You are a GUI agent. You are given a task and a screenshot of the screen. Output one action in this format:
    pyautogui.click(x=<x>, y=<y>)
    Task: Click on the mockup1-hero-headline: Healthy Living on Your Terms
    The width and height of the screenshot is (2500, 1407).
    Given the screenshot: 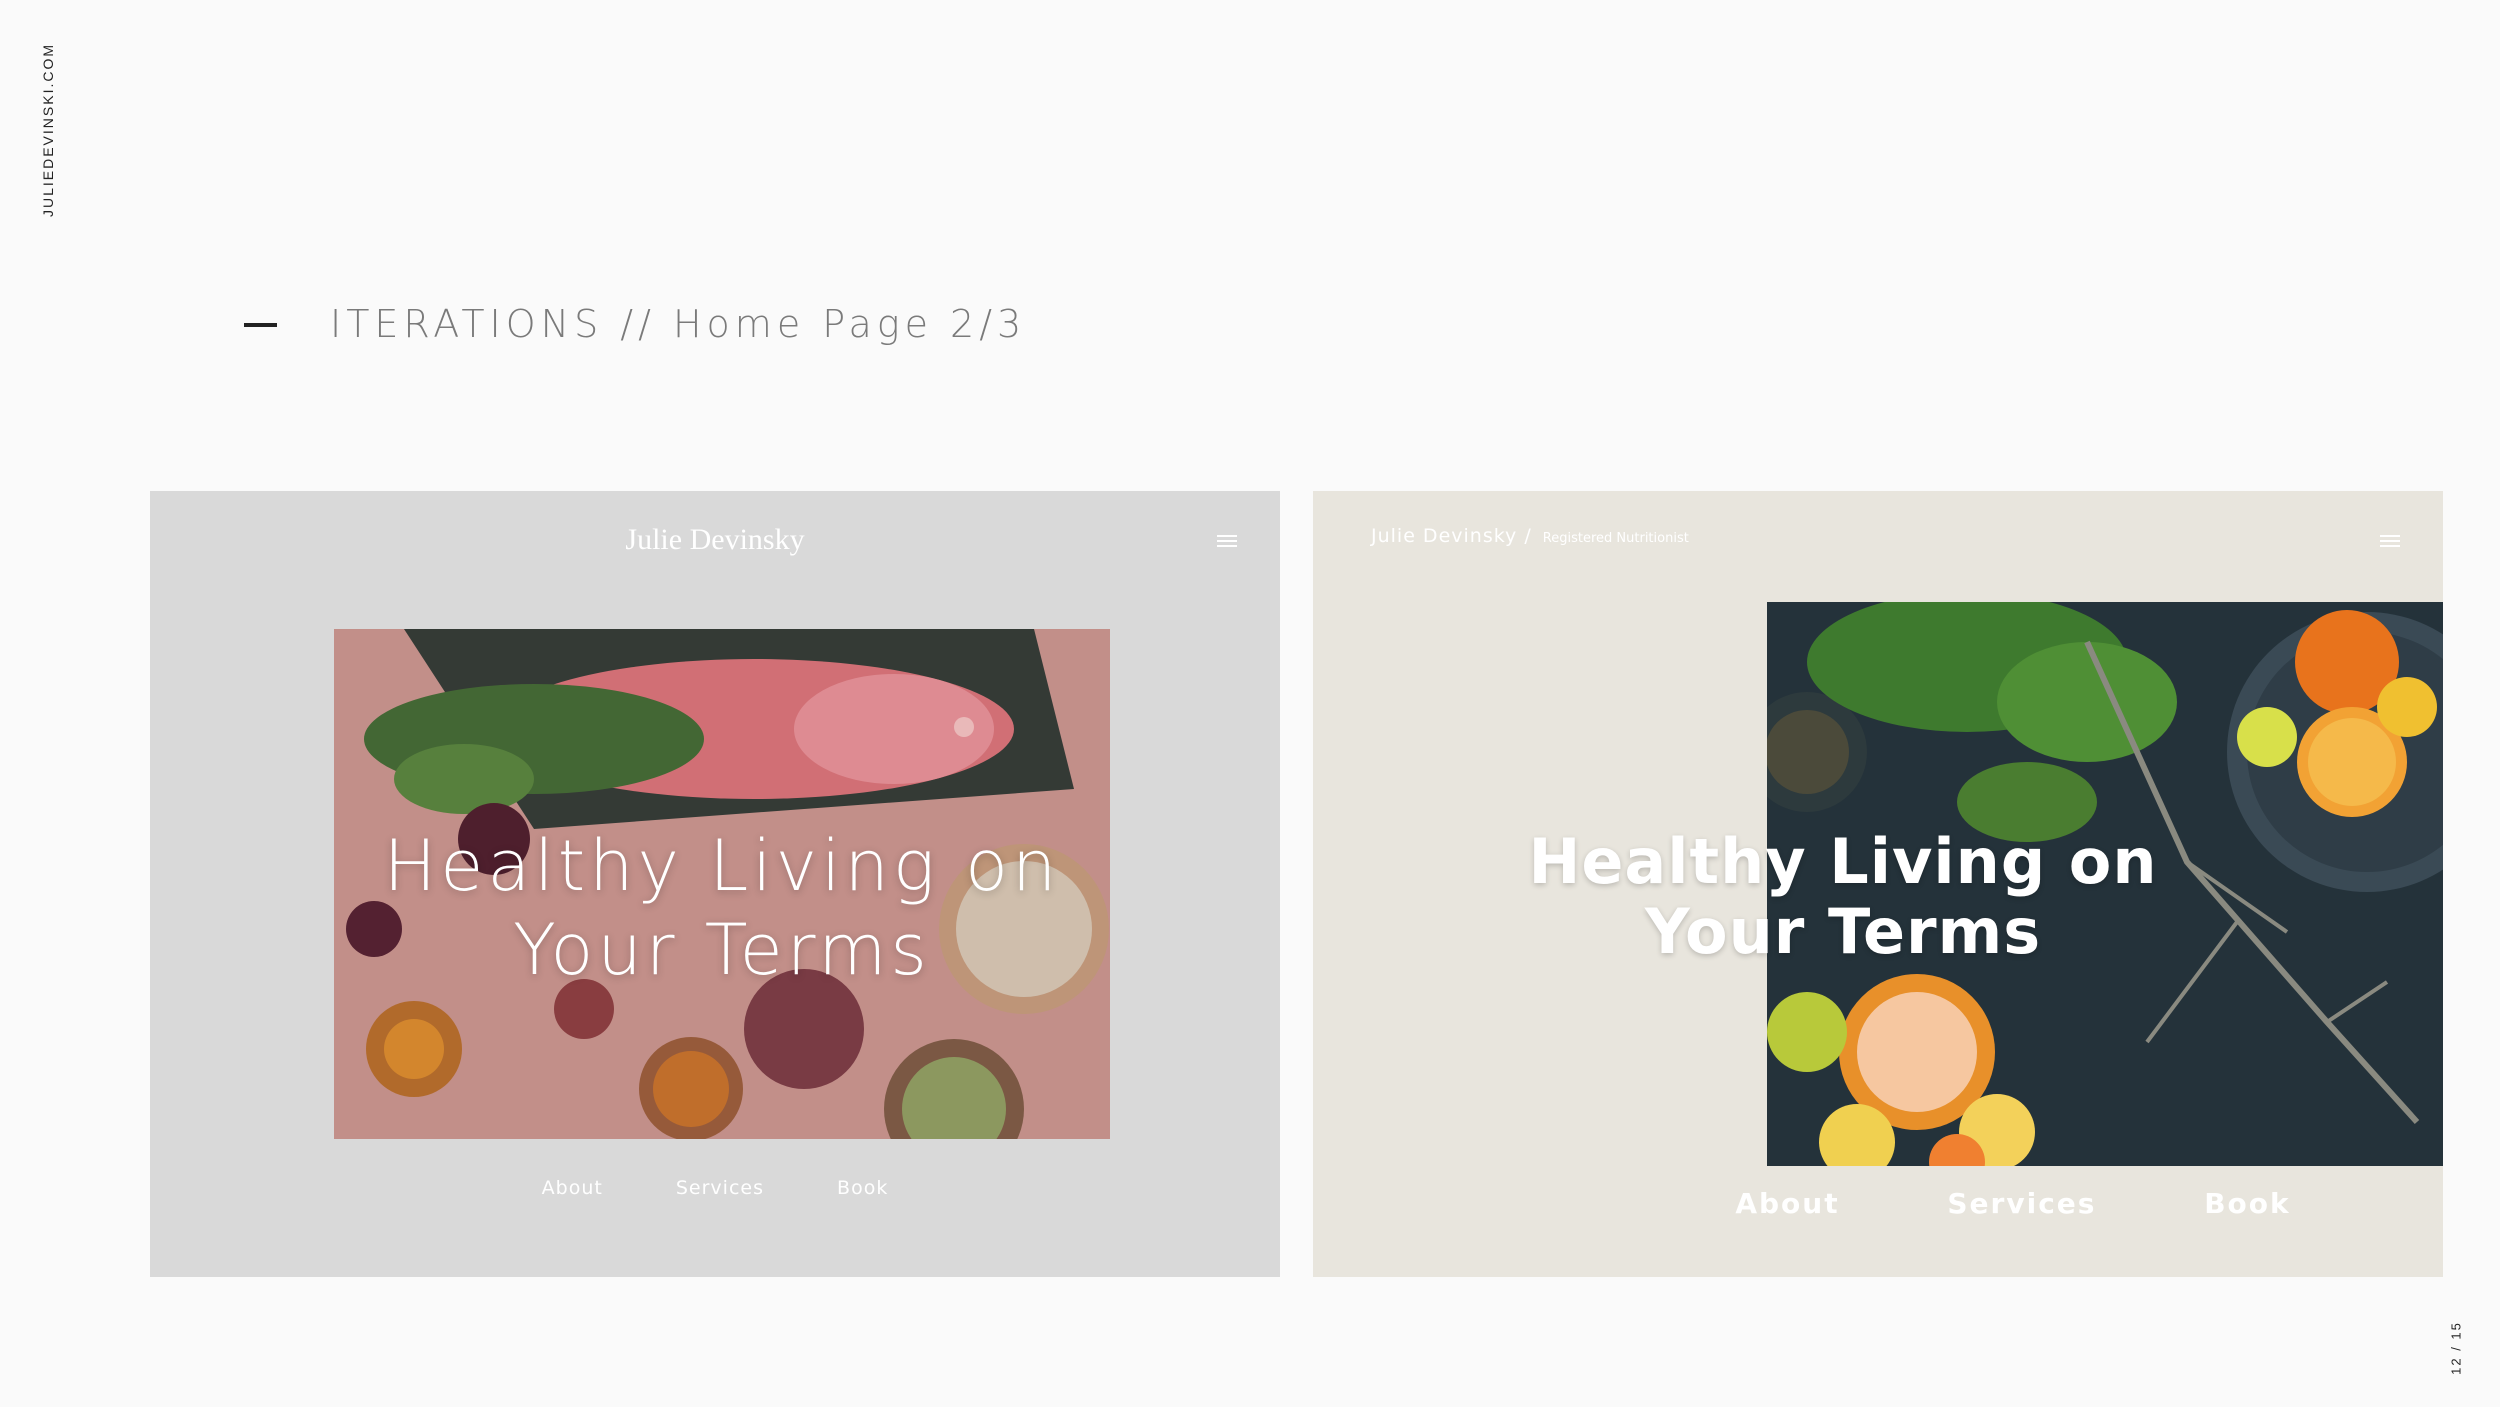 What is the action you would take?
    pyautogui.click(x=722, y=908)
    